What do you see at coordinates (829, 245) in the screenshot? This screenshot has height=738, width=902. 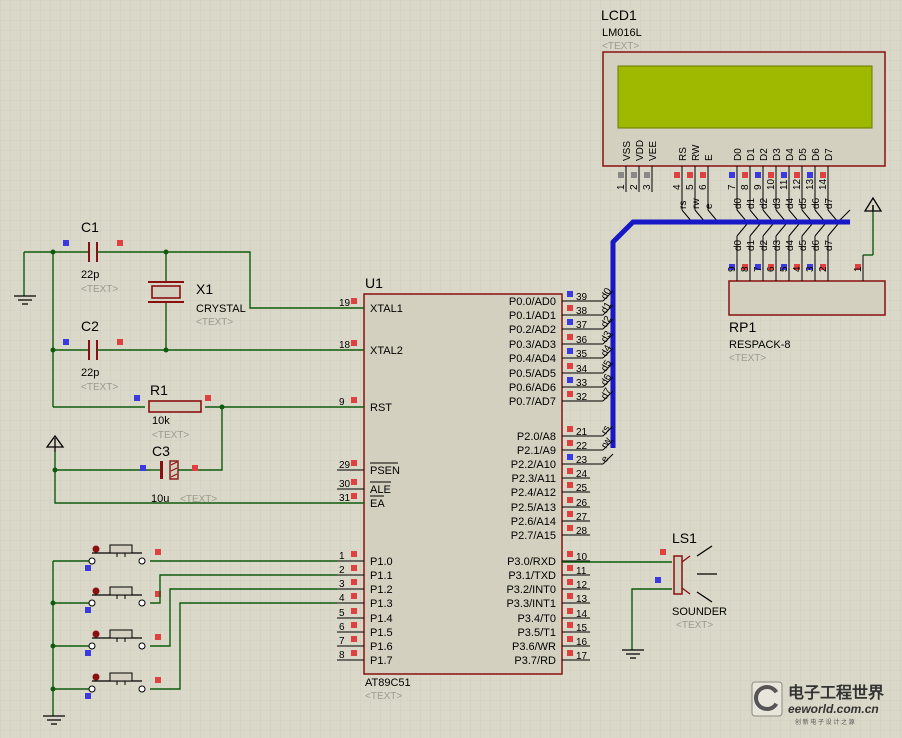 I see `rp1-net-label: d7` at bounding box center [829, 245].